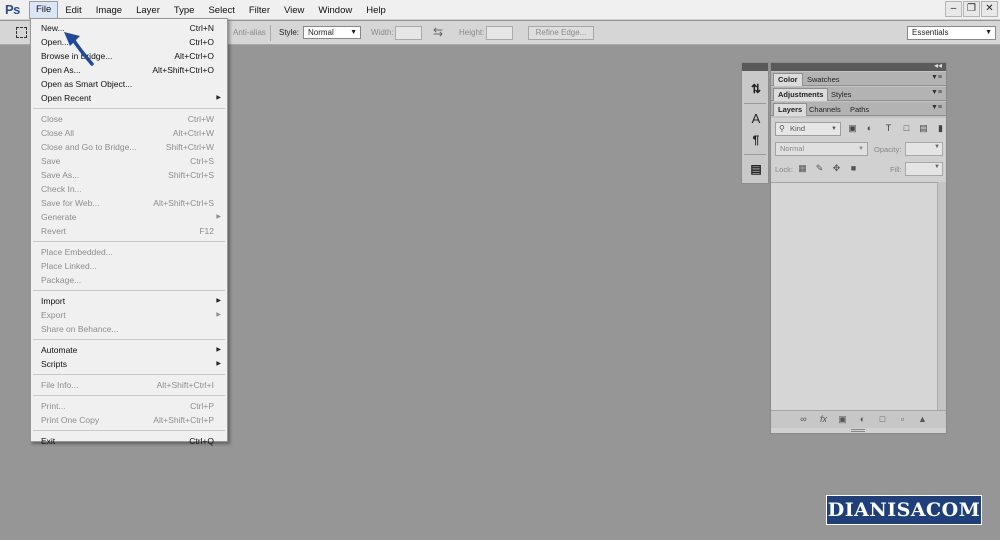 The height and width of the screenshot is (540, 1000). What do you see at coordinates (218, 315) in the screenshot?
I see `submenu-arrow-icon: ▶` at bounding box center [218, 315].